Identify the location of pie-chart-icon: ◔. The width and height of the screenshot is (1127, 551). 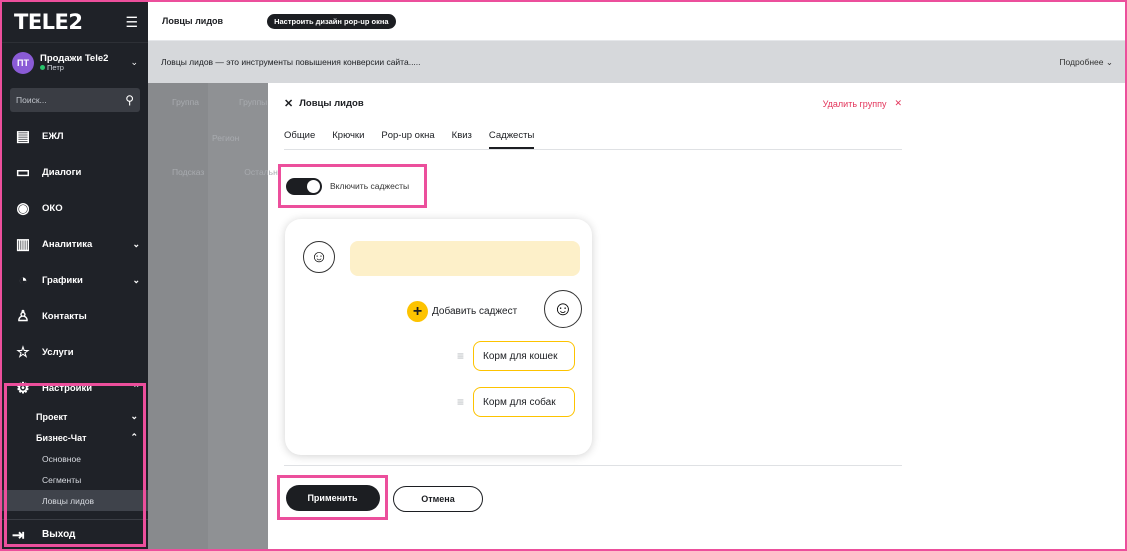
(23, 280).